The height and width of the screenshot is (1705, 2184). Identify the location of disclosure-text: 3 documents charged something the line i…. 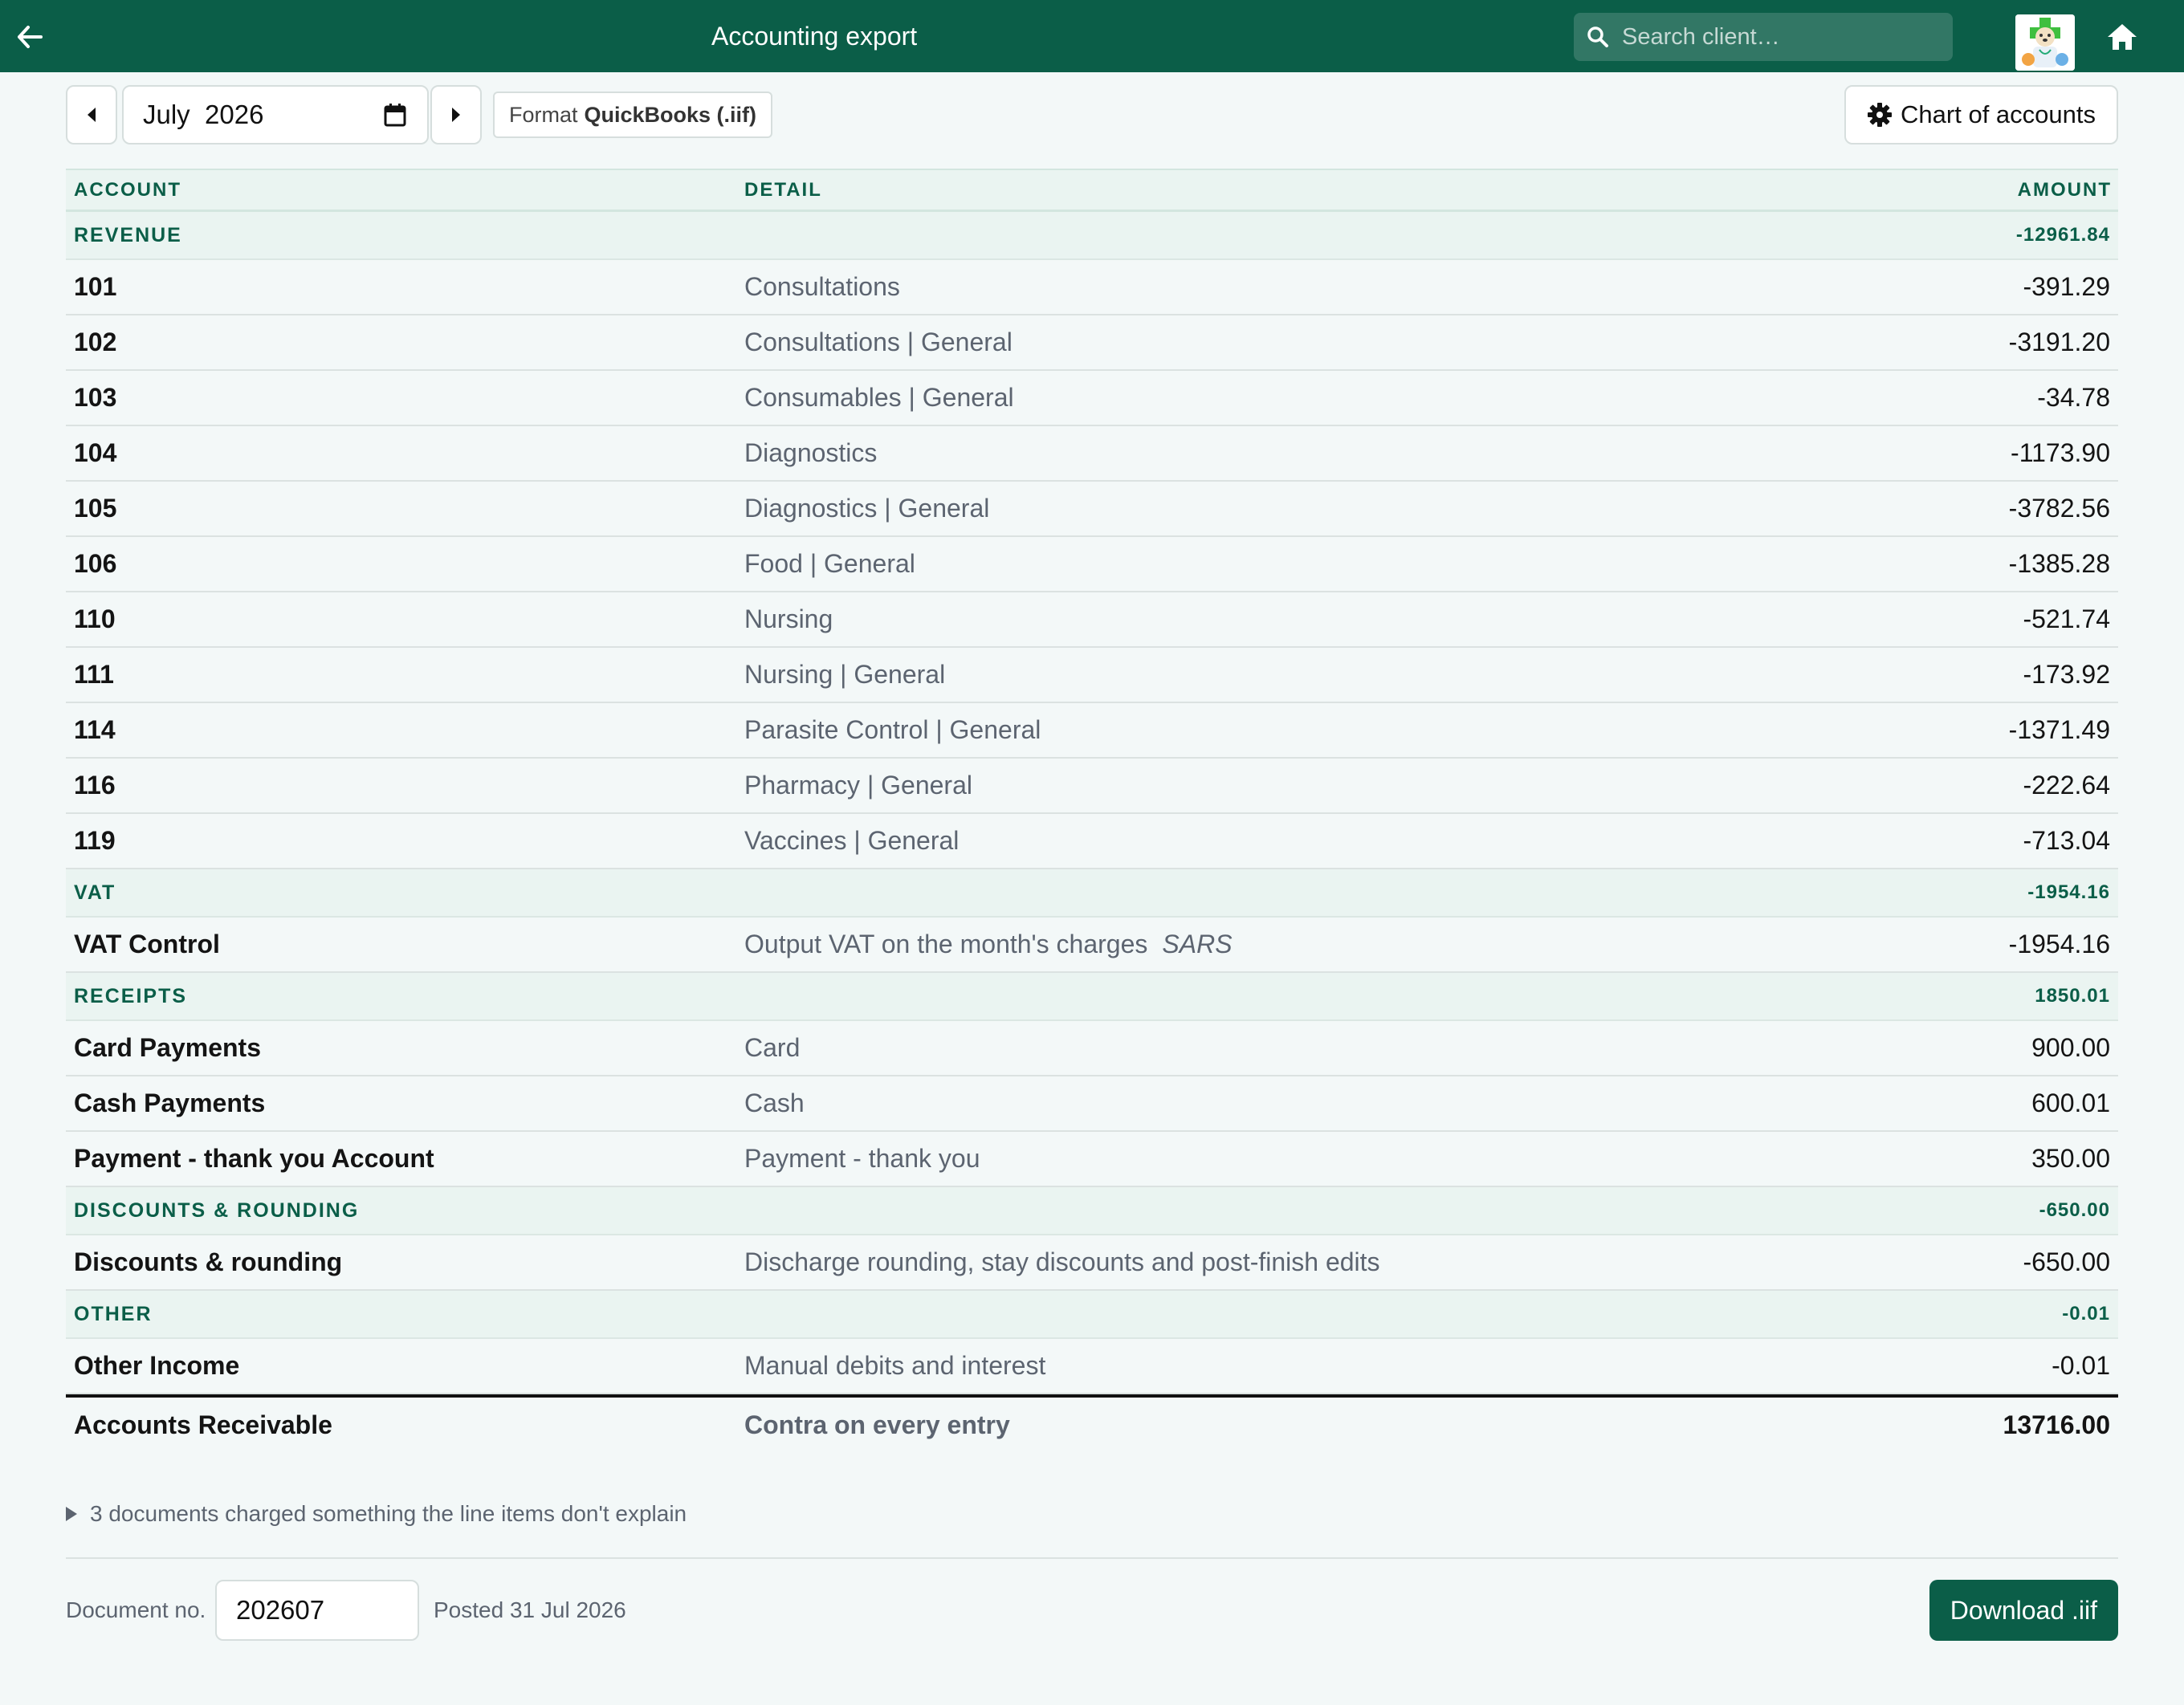
(389, 1513).